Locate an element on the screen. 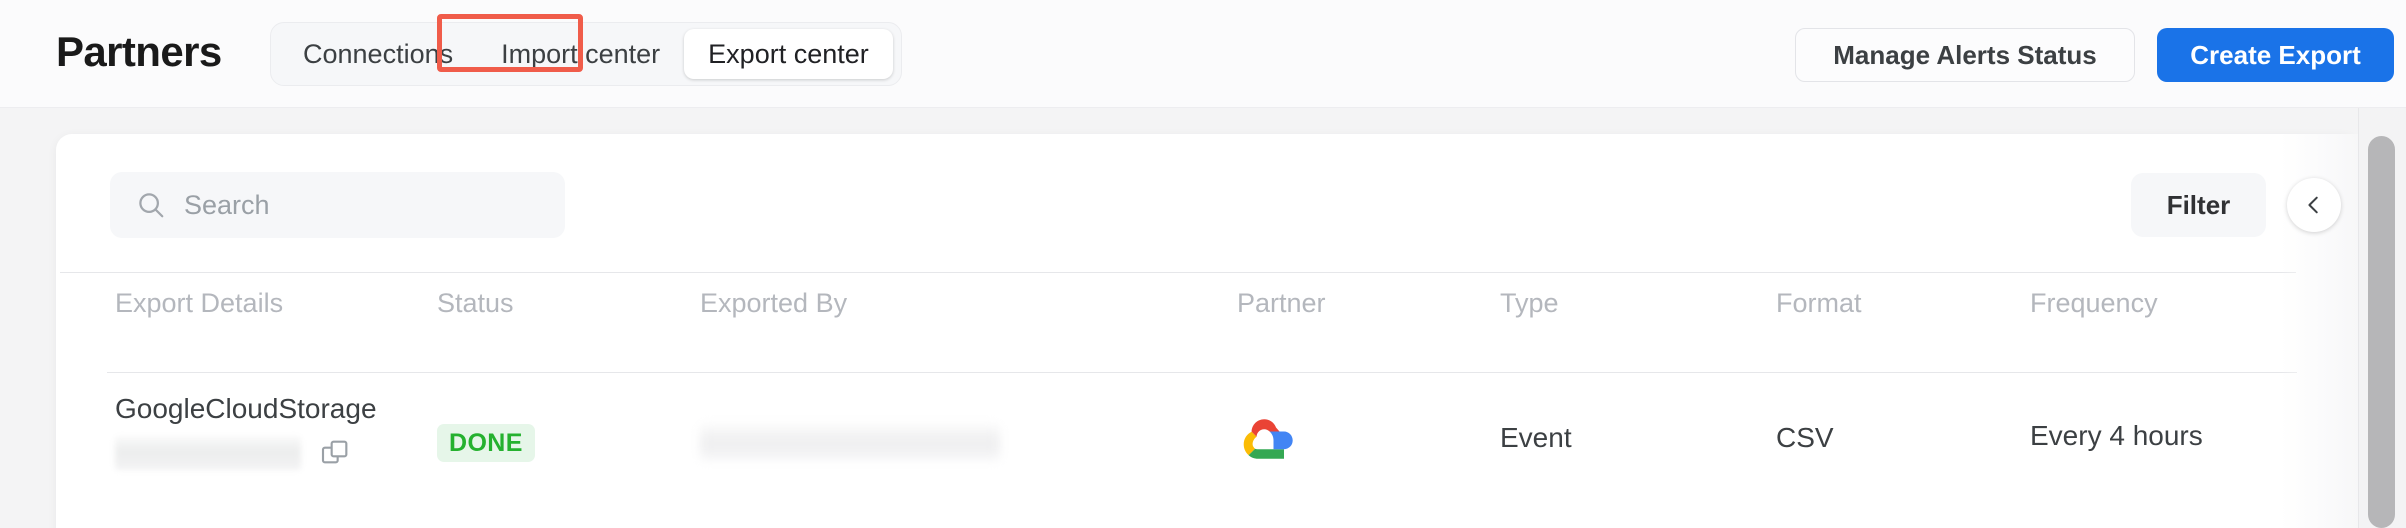  vertical-scrollbar-thumb is located at coordinates (2381, 332).